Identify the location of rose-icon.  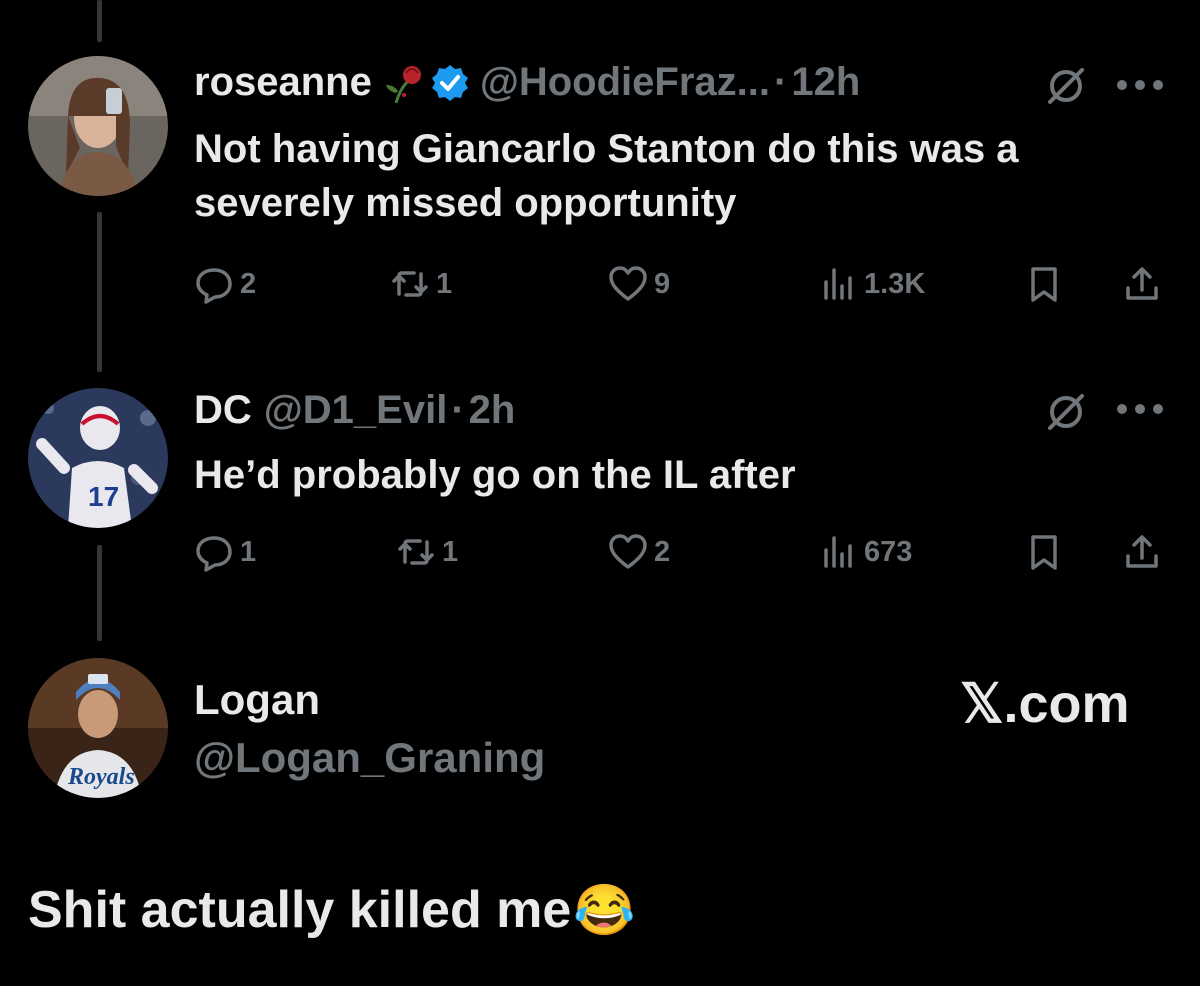
(404, 83).